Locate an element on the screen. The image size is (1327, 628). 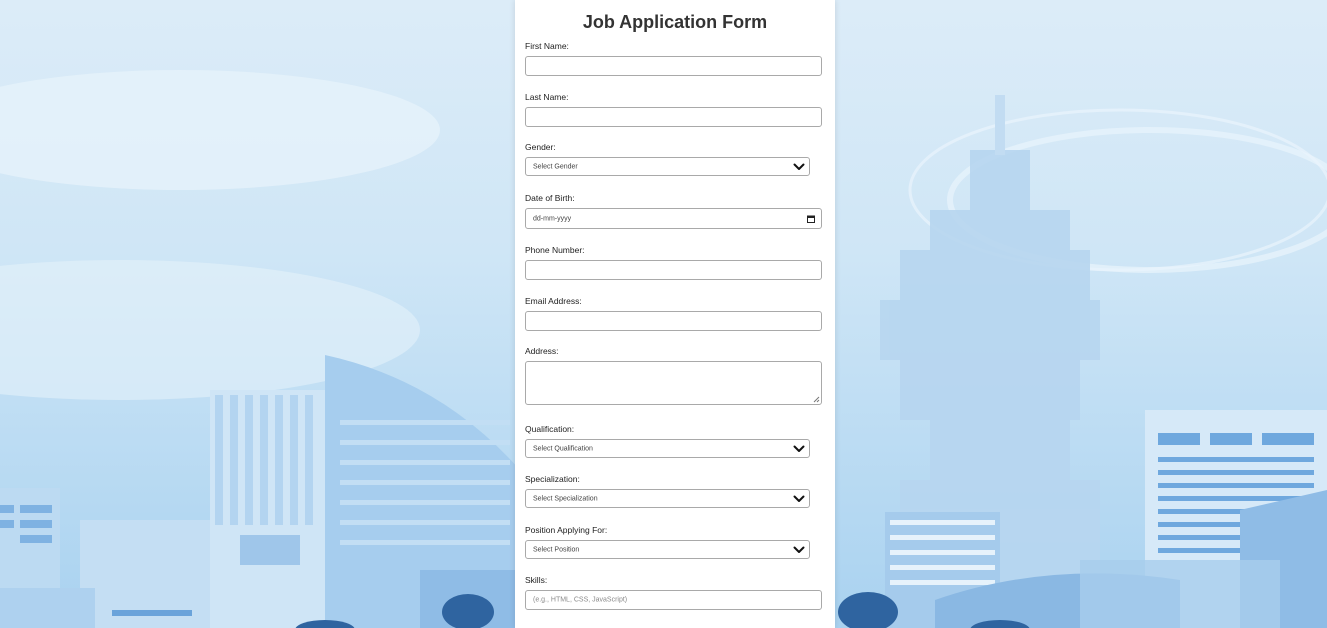
email-label: Email Address: is located at coordinates (553, 301).